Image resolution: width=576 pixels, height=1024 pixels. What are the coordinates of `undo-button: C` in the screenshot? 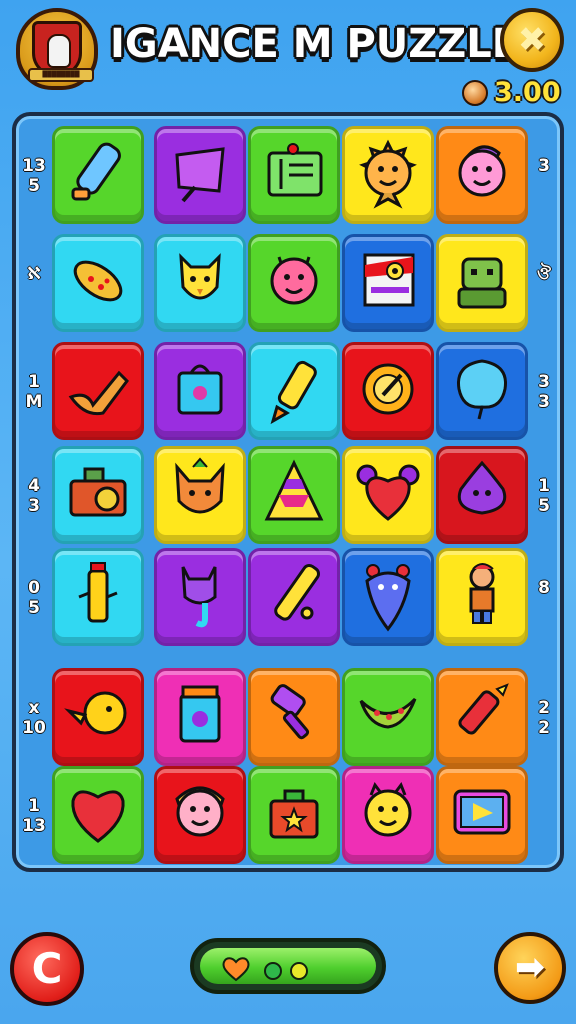 It's located at (47, 969).